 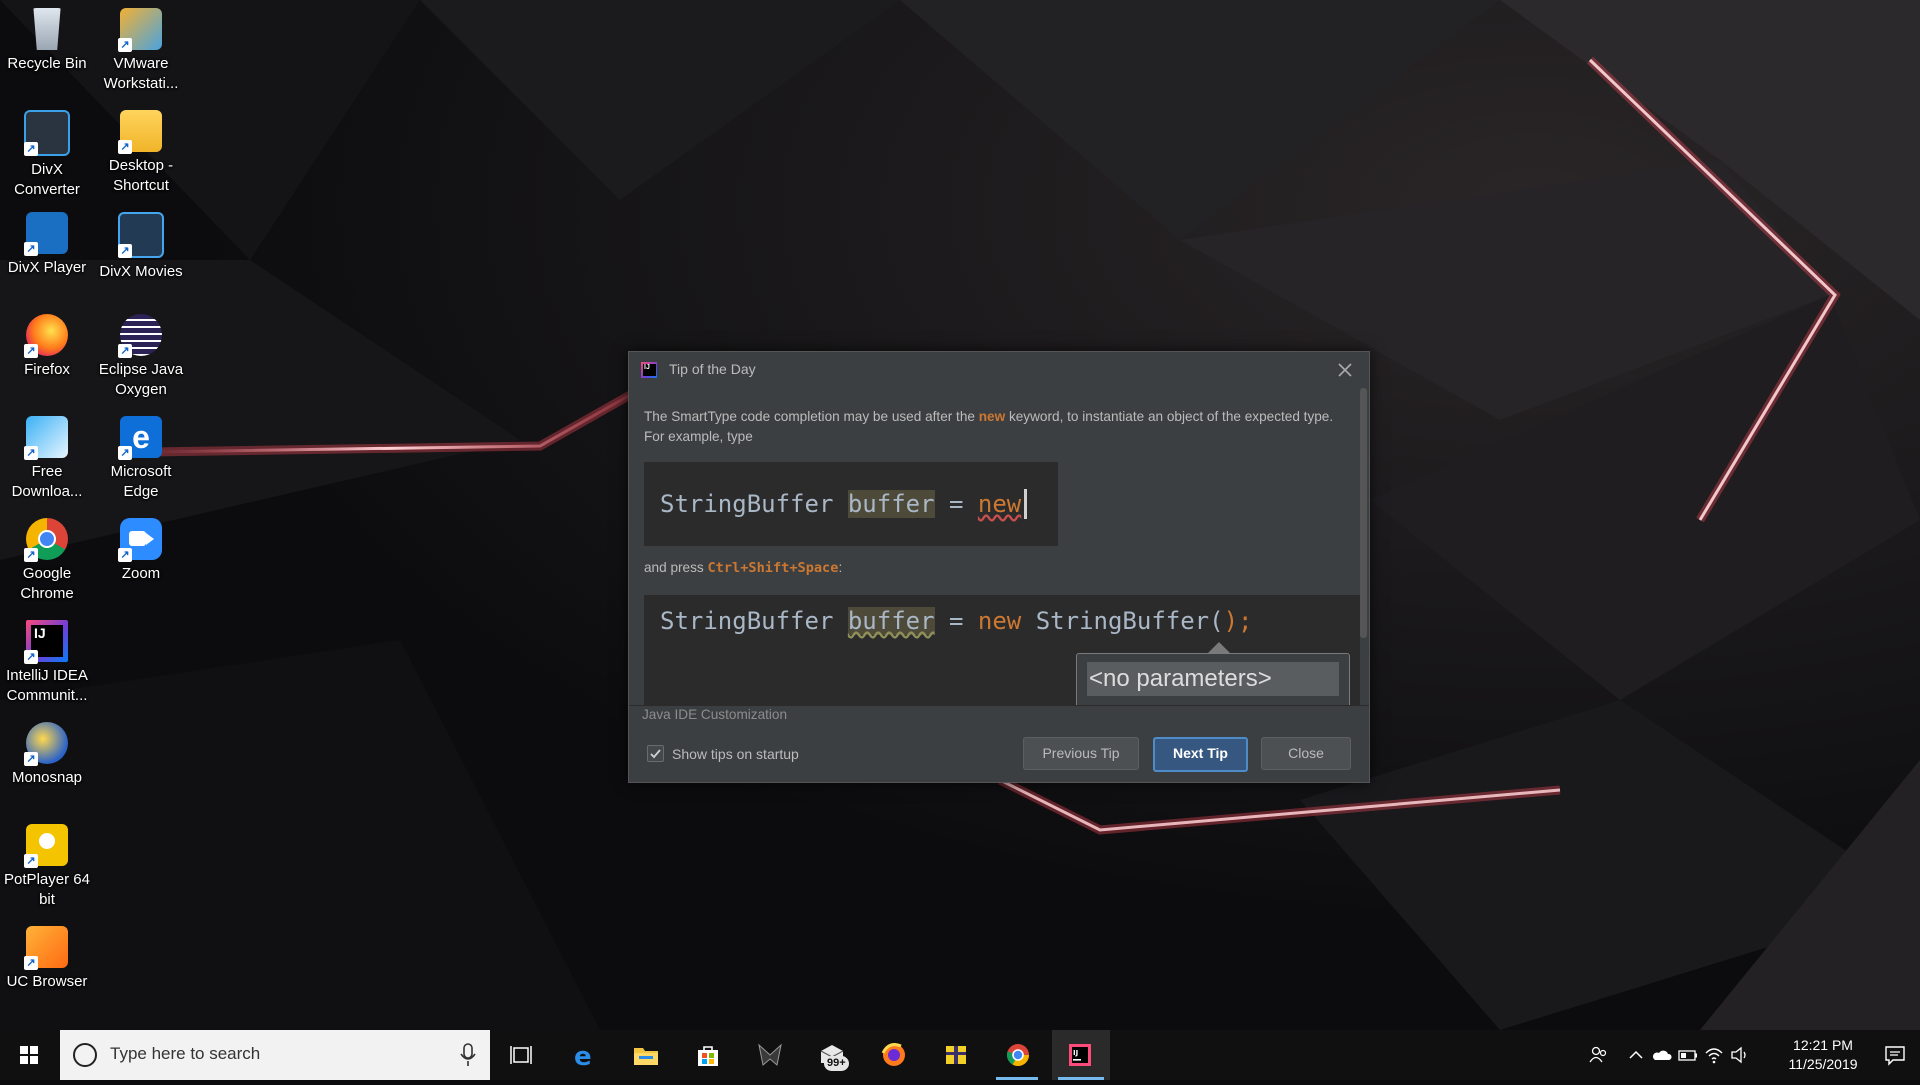 I want to click on text-caret, so click(x=1025, y=504).